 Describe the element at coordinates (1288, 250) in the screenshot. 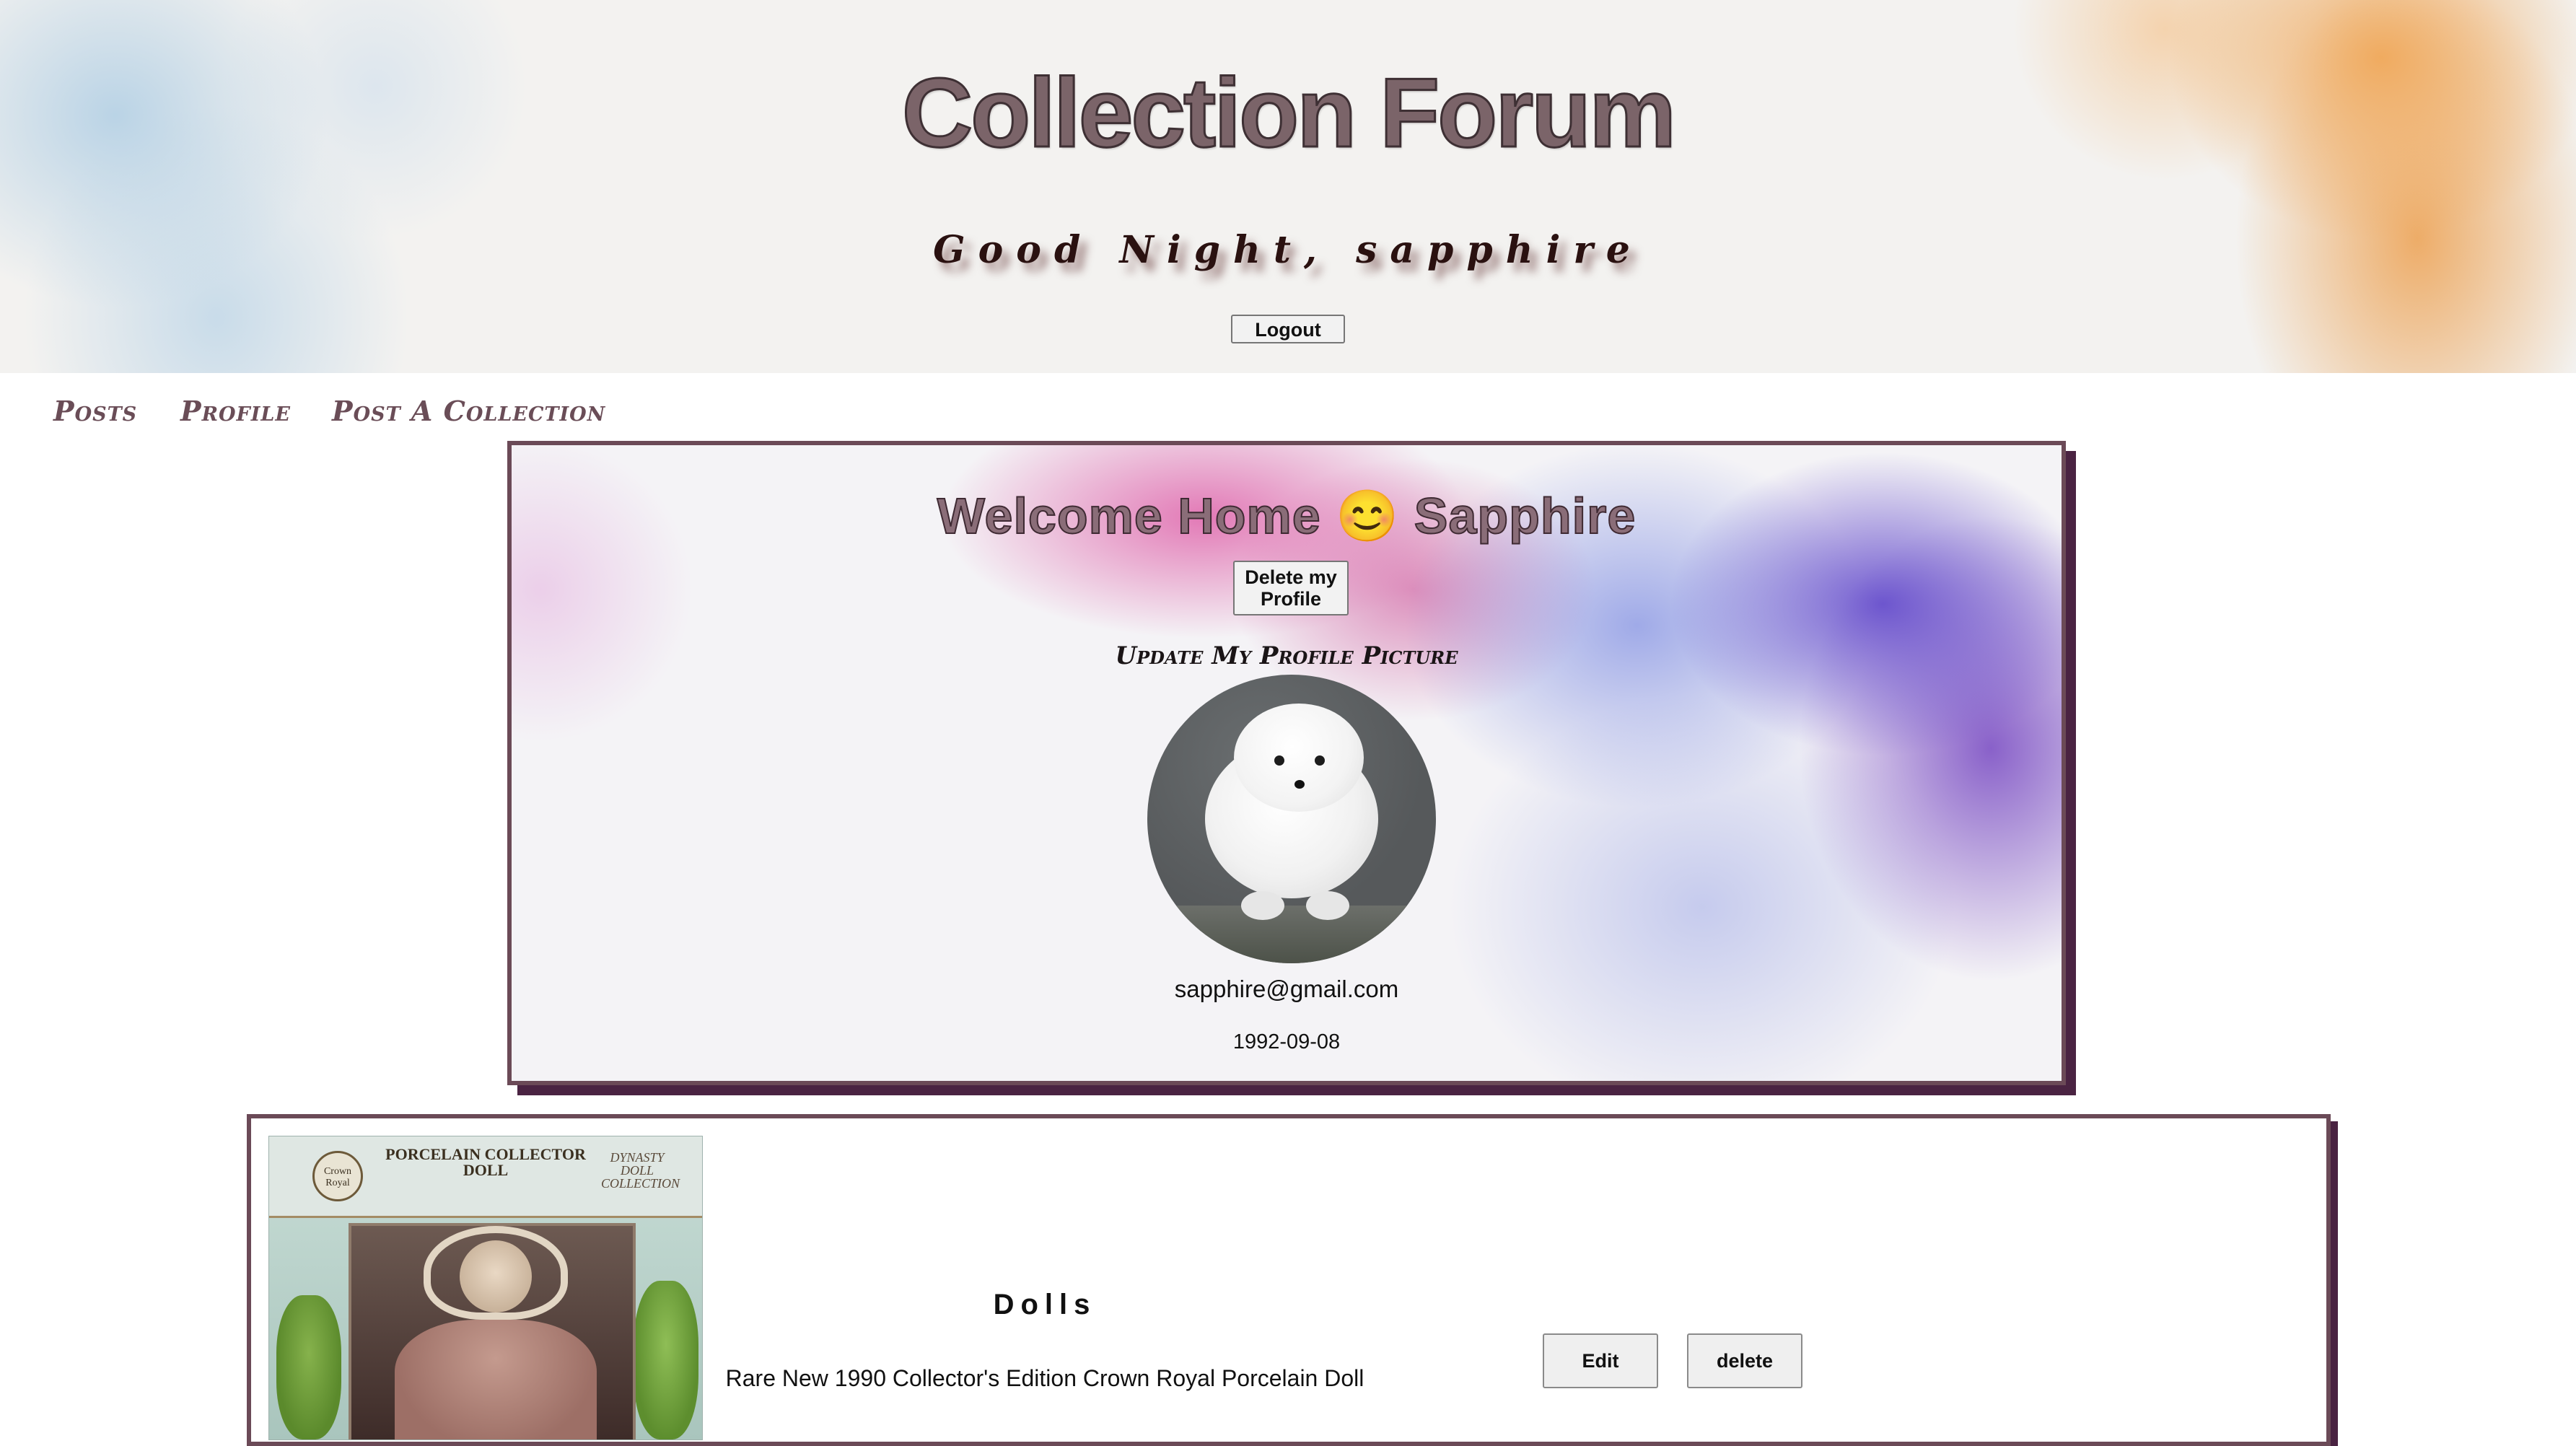

I see `greeting-text: Good Night, sapphire` at that location.